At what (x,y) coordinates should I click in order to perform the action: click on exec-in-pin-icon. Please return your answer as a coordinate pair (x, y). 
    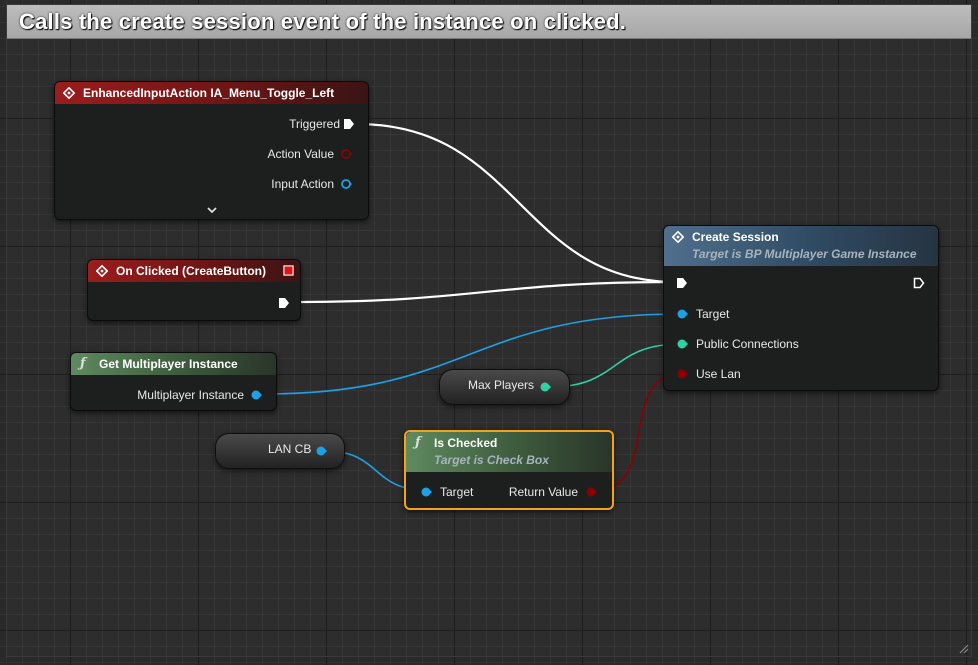
    Looking at the image, I should click on (682, 283).